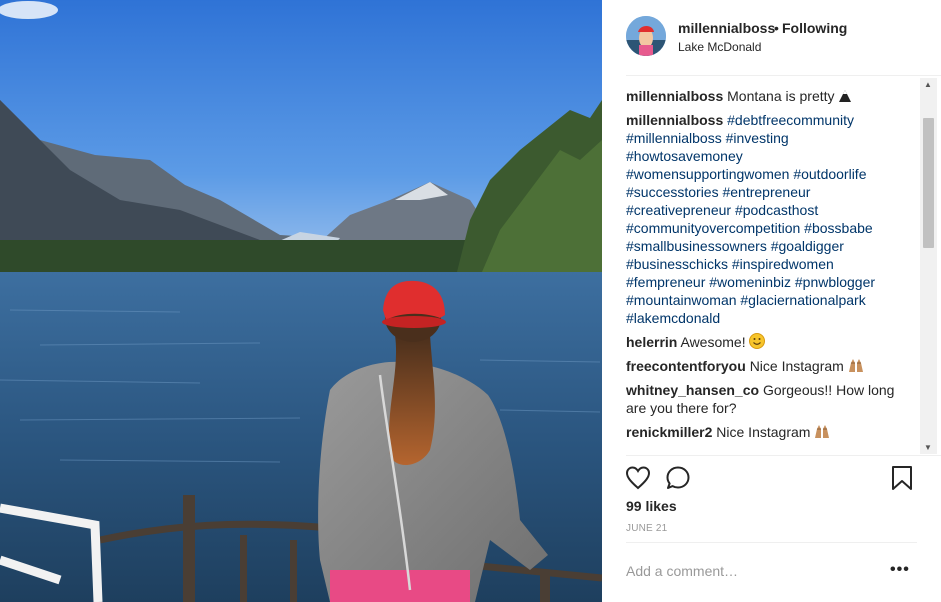 This screenshot has width=941, height=602. What do you see at coordinates (638, 478) in the screenshot?
I see `heart-icon` at bounding box center [638, 478].